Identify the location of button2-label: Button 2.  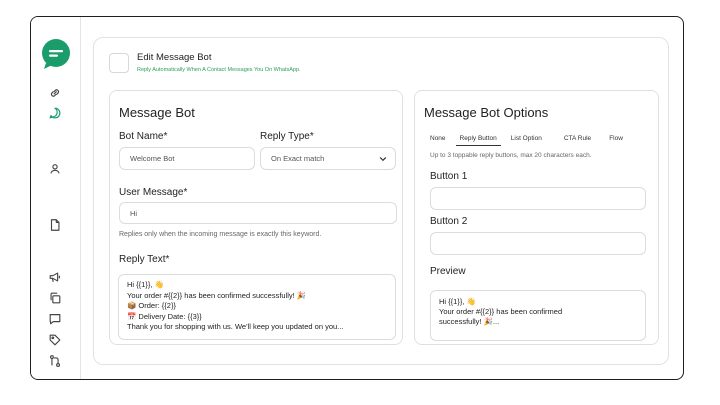
(449, 221).